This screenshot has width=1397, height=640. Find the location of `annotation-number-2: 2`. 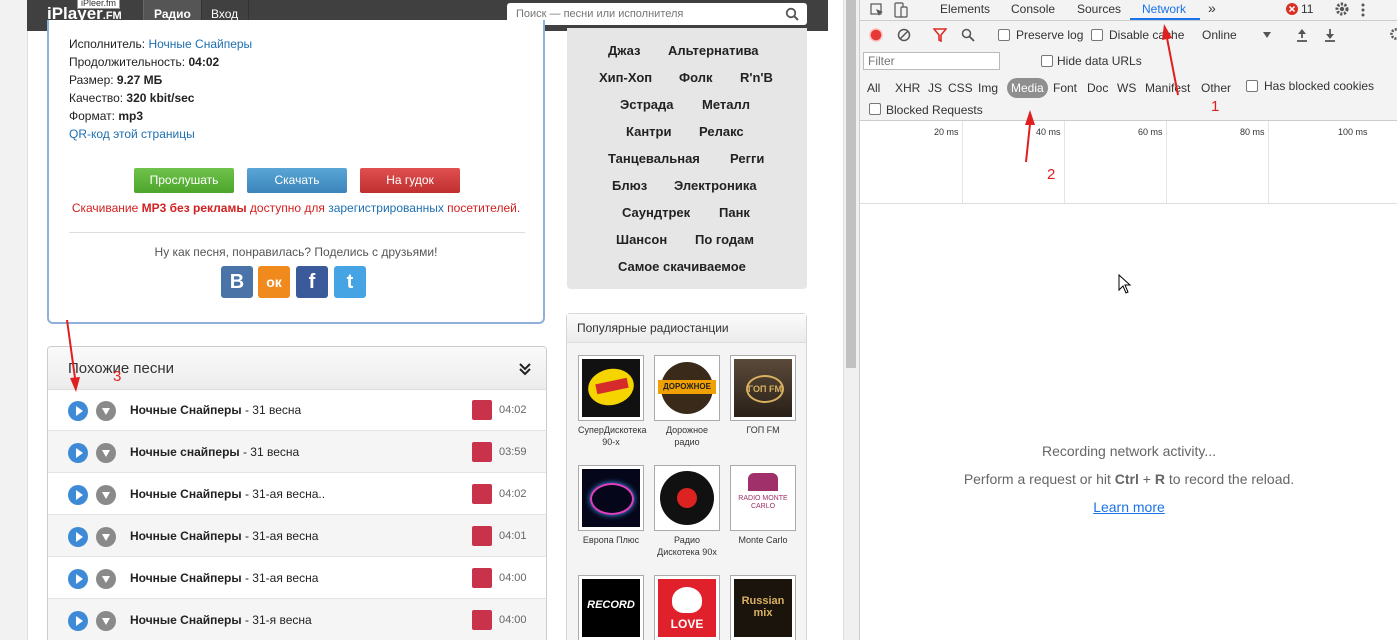

annotation-number-2: 2 is located at coordinates (1051, 174).